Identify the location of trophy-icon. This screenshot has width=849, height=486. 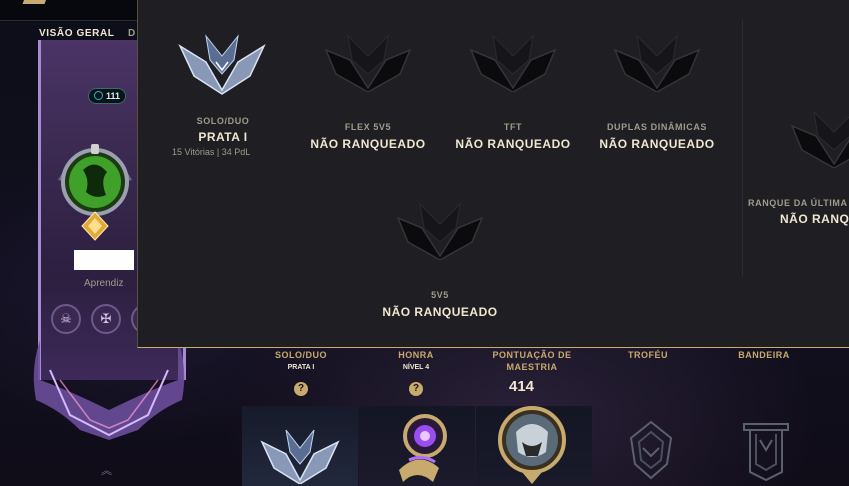
(651, 450).